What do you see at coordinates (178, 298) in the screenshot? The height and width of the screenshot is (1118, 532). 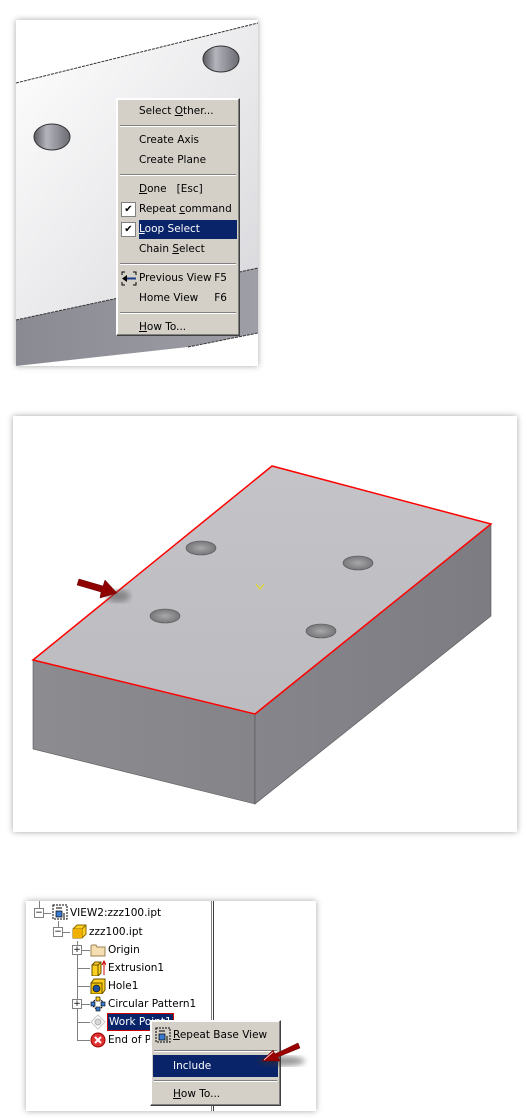 I see `menu-item-home-view: Home View F6` at bounding box center [178, 298].